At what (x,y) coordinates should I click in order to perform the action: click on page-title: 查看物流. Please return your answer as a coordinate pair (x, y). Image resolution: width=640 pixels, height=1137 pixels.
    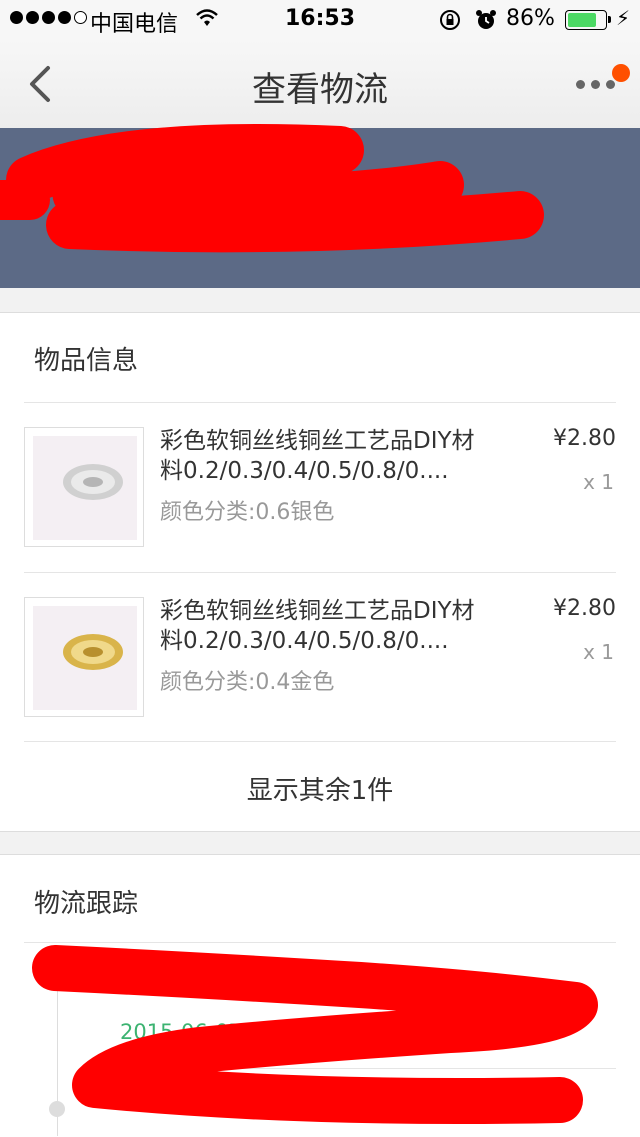
    Looking at the image, I should click on (320, 90).